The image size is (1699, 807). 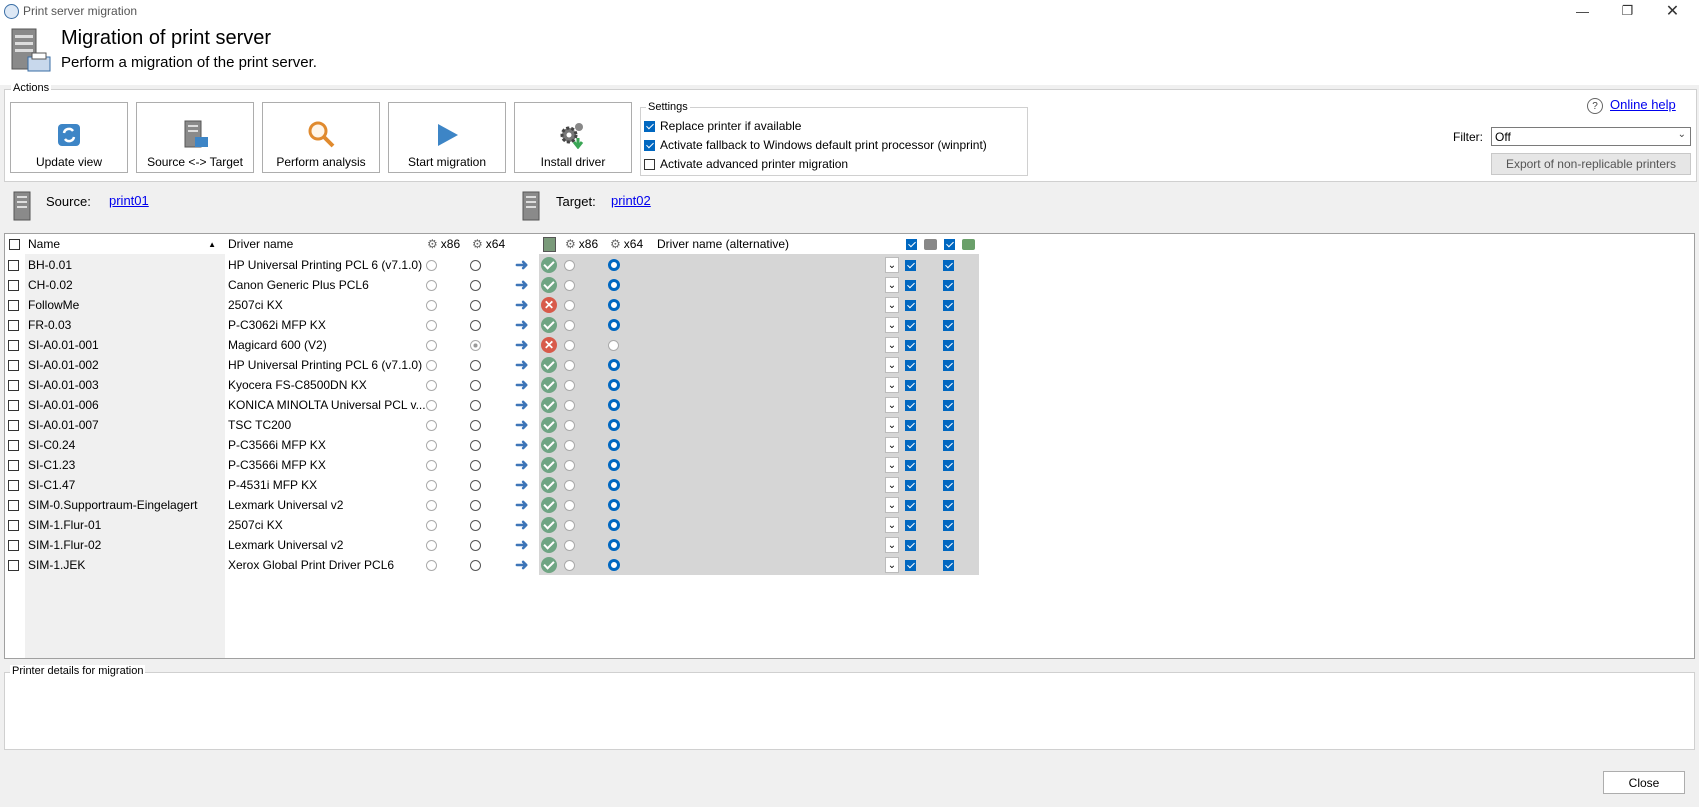 I want to click on restore-icon: ❐, so click(x=1627, y=11).